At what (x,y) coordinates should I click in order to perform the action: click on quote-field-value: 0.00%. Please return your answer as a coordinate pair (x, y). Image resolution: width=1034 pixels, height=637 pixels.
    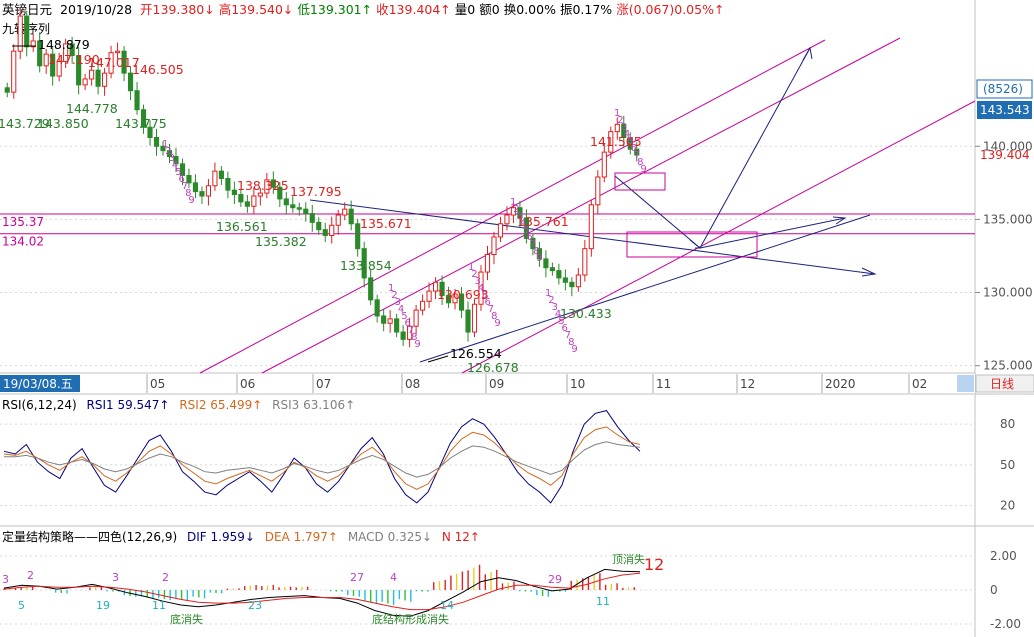
    Looking at the image, I should click on (536, 9).